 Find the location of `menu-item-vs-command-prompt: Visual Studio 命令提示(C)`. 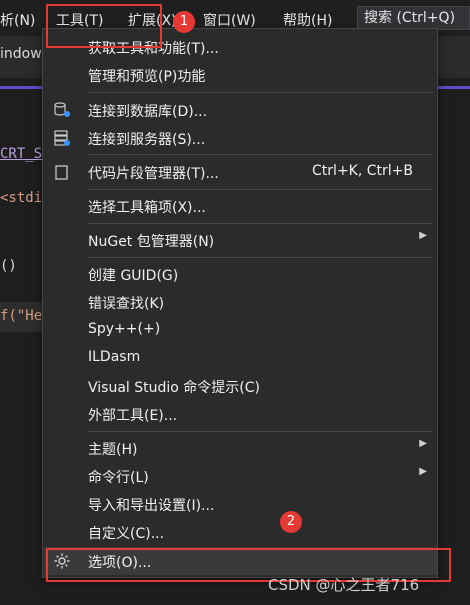

menu-item-vs-command-prompt: Visual Studio 命令提示(C) is located at coordinates (240, 386).